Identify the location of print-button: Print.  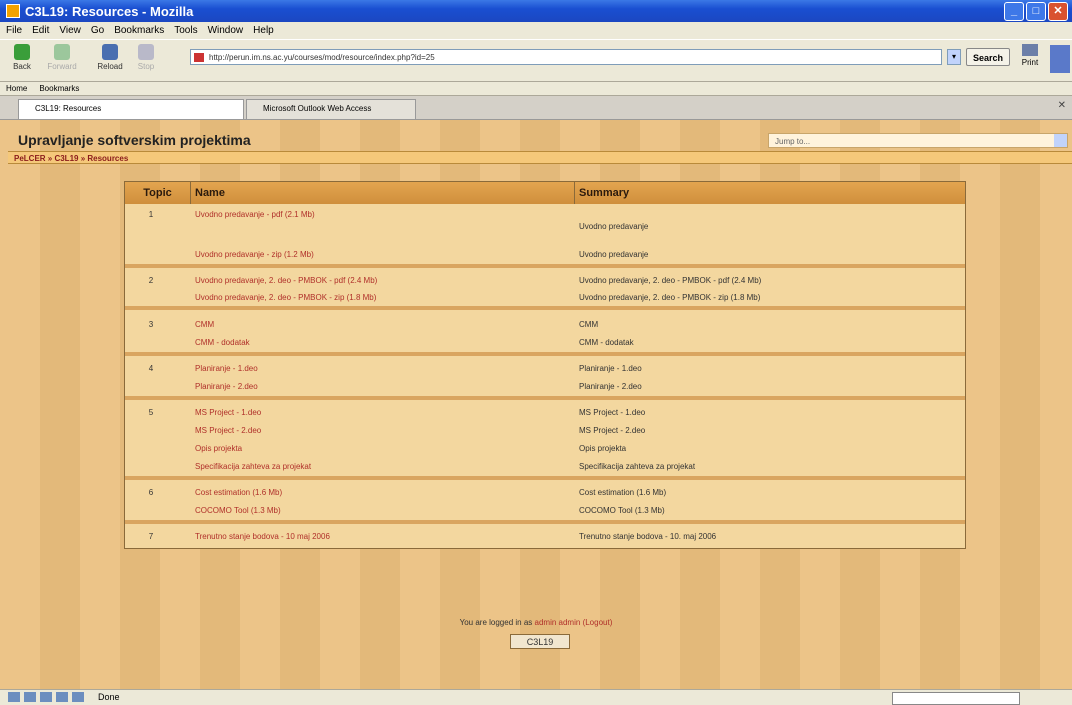
(1030, 55).